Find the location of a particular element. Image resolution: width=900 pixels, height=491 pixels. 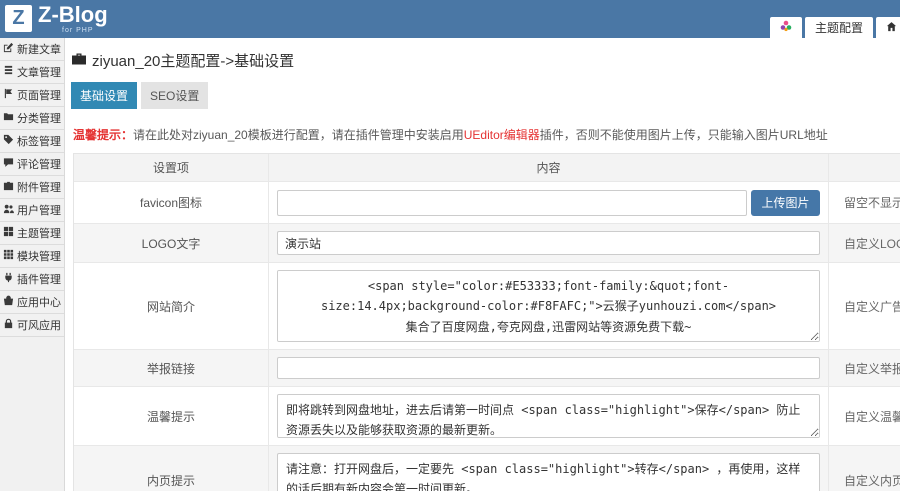

row-remark: 自定义内页提示 is located at coordinates (872, 480).